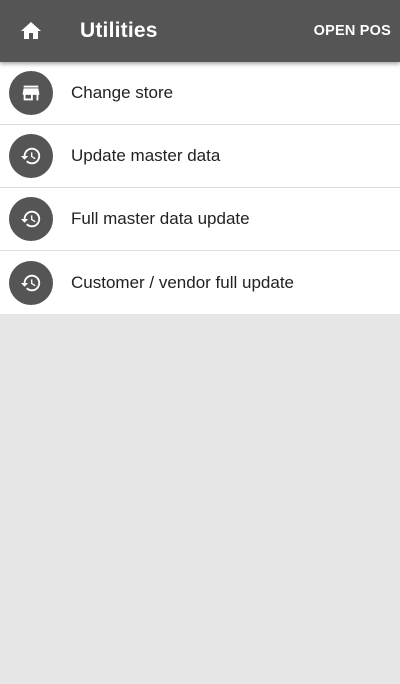 Image resolution: width=400 pixels, height=684 pixels. I want to click on menu-item-customer-vendor-full-update: Customer / vendor full update, so click(200, 282).